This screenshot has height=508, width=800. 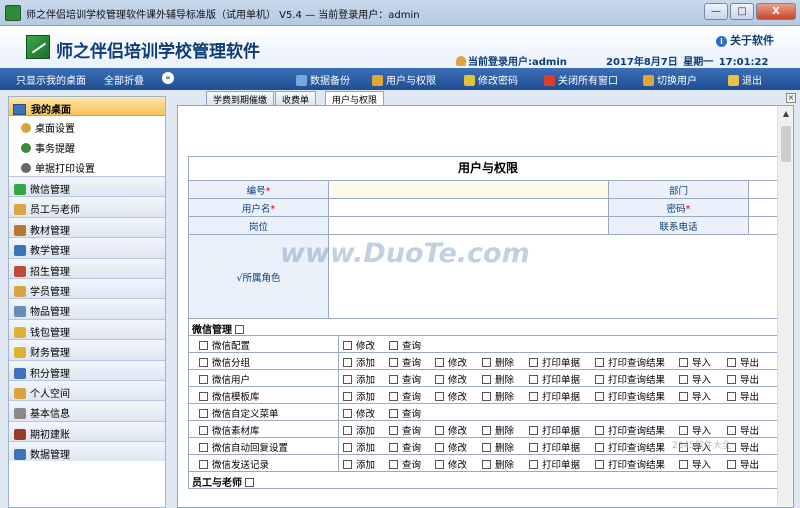 What do you see at coordinates (51, 79) in the screenshot?
I see `show-desktop-button: 只显示我的桌面` at bounding box center [51, 79].